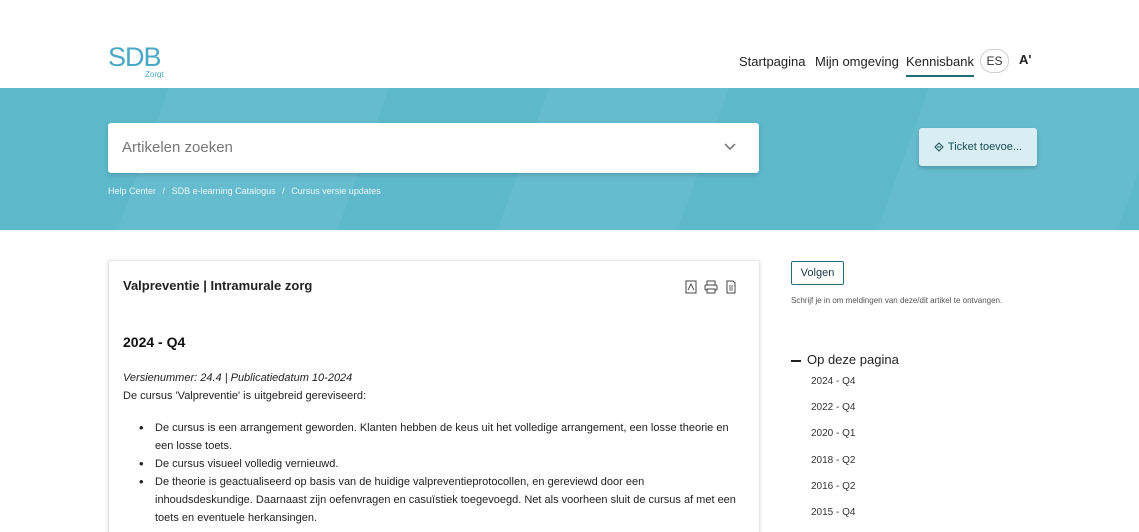 This screenshot has height=532, width=1139. I want to click on toc-item: 2018 - Q2, so click(833, 466).